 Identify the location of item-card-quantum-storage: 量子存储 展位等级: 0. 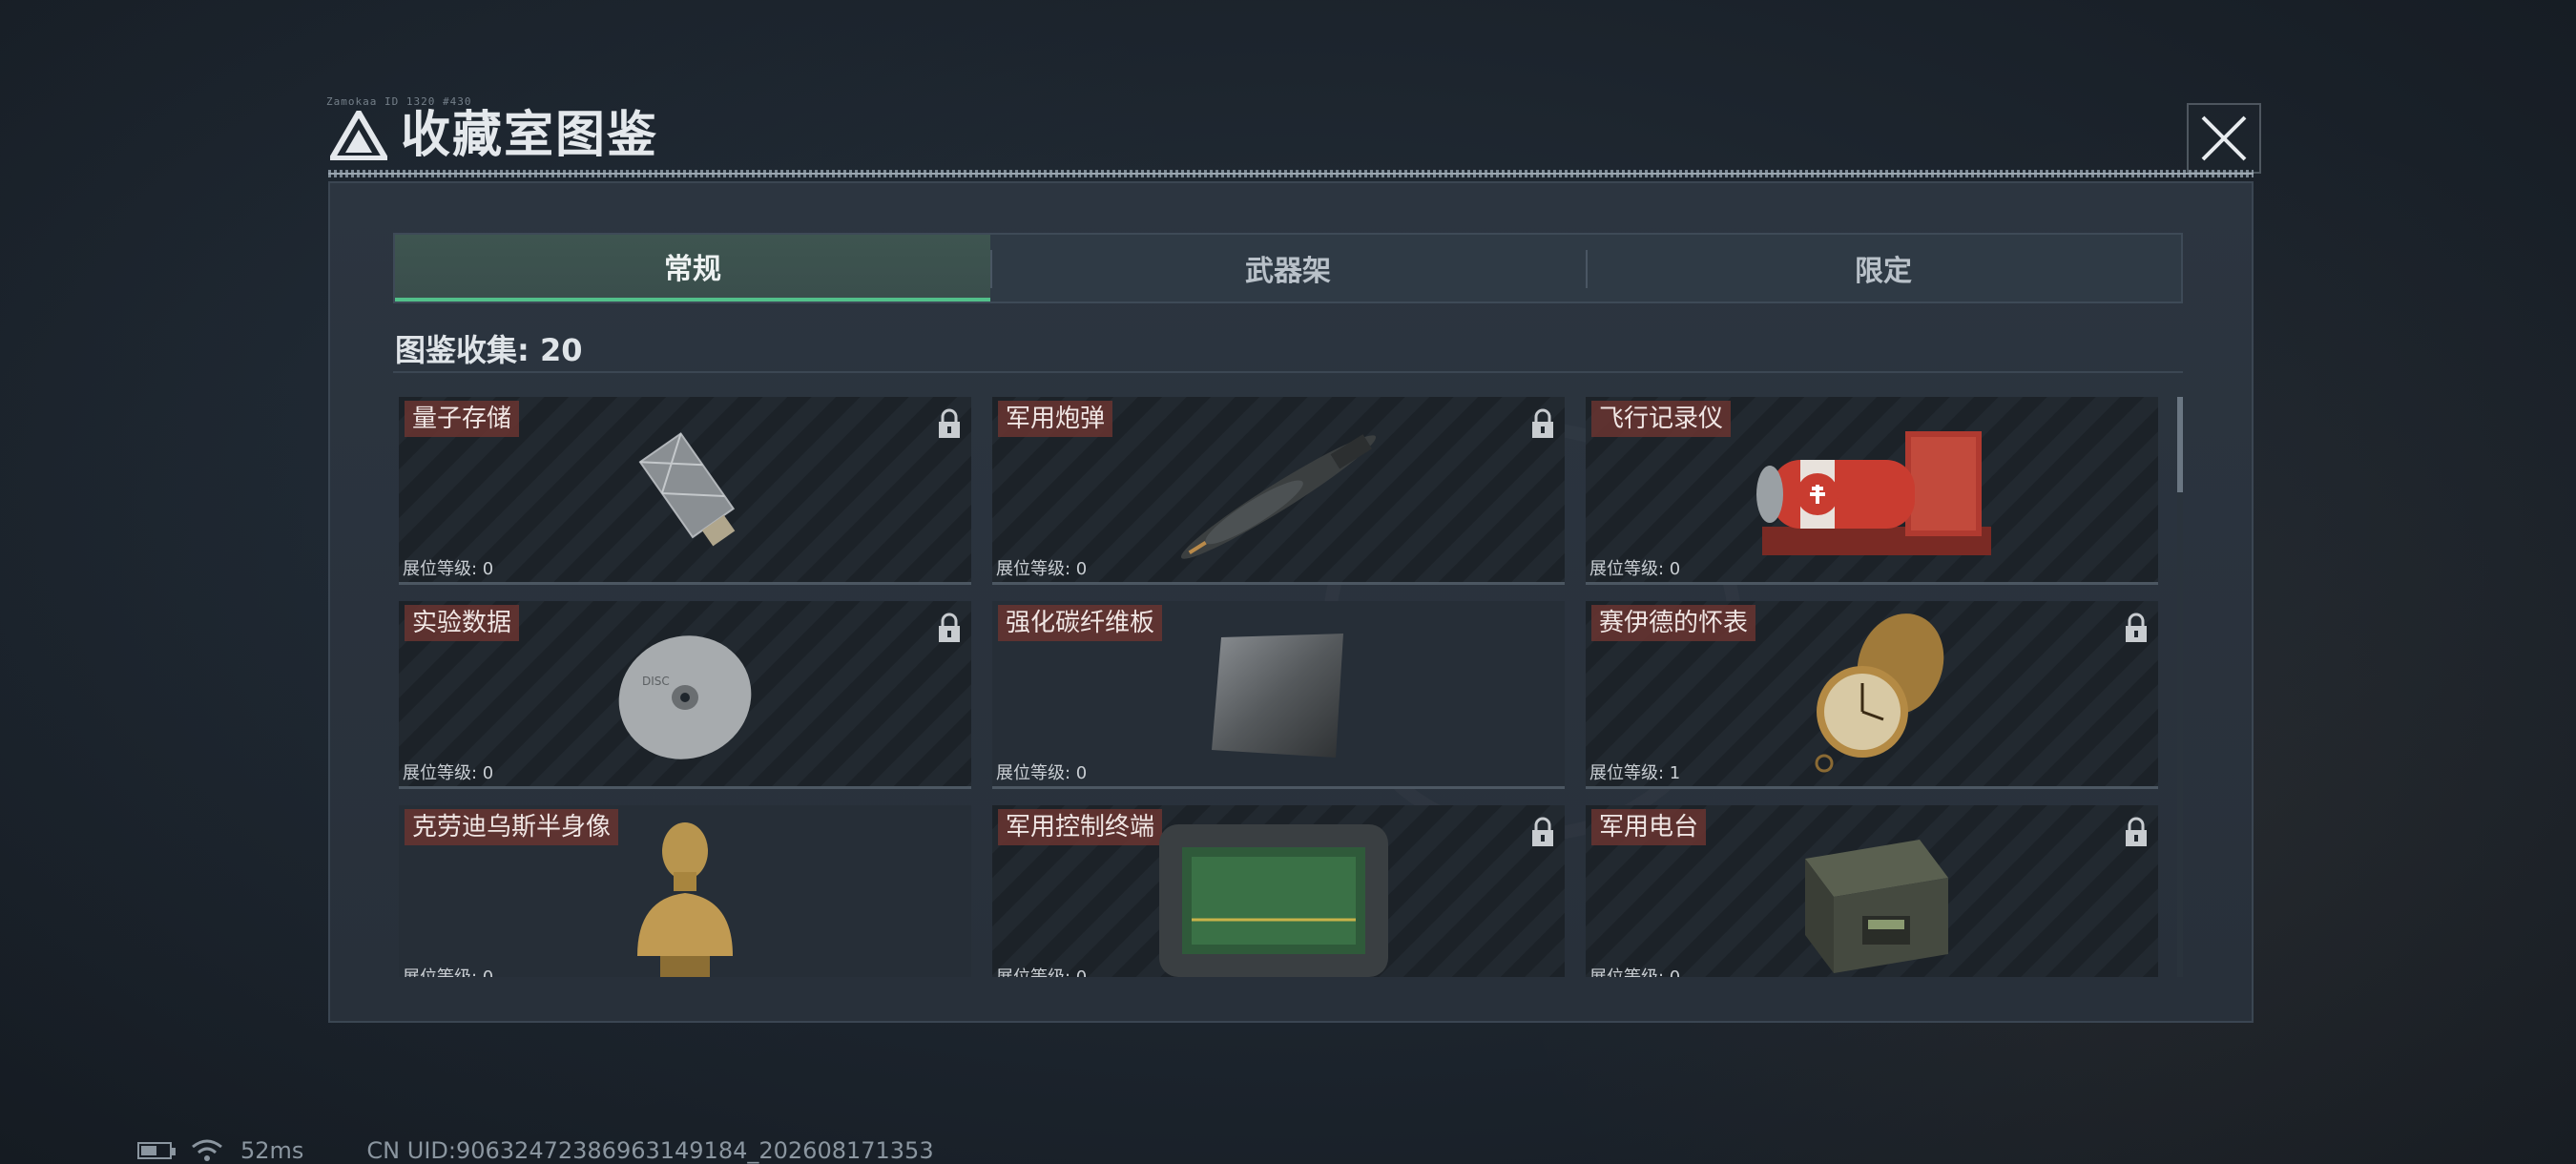
(685, 491).